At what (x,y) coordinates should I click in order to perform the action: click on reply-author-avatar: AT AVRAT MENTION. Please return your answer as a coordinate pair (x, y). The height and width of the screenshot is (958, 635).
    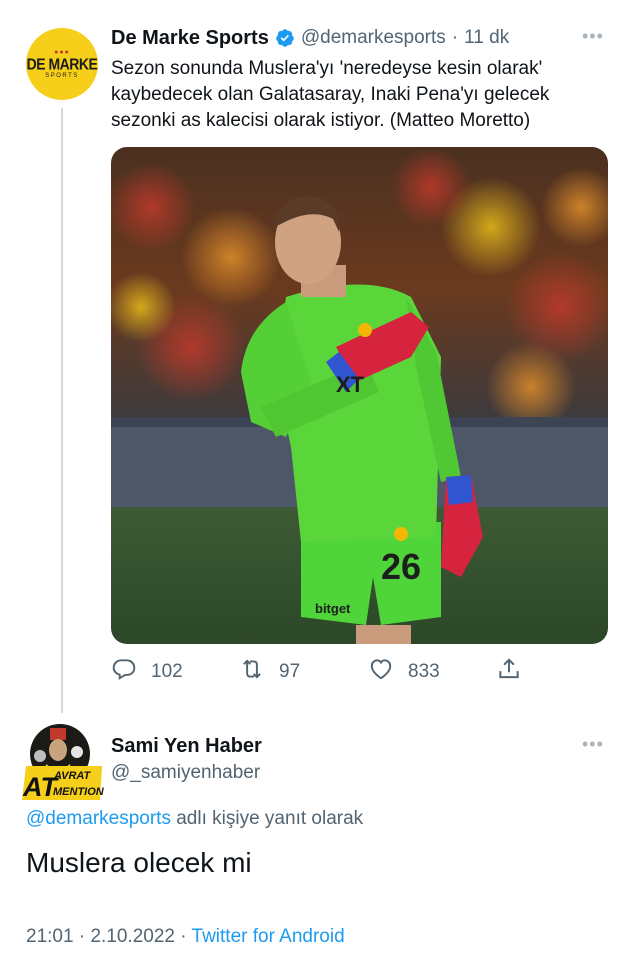
    Looking at the image, I should click on (63, 762).